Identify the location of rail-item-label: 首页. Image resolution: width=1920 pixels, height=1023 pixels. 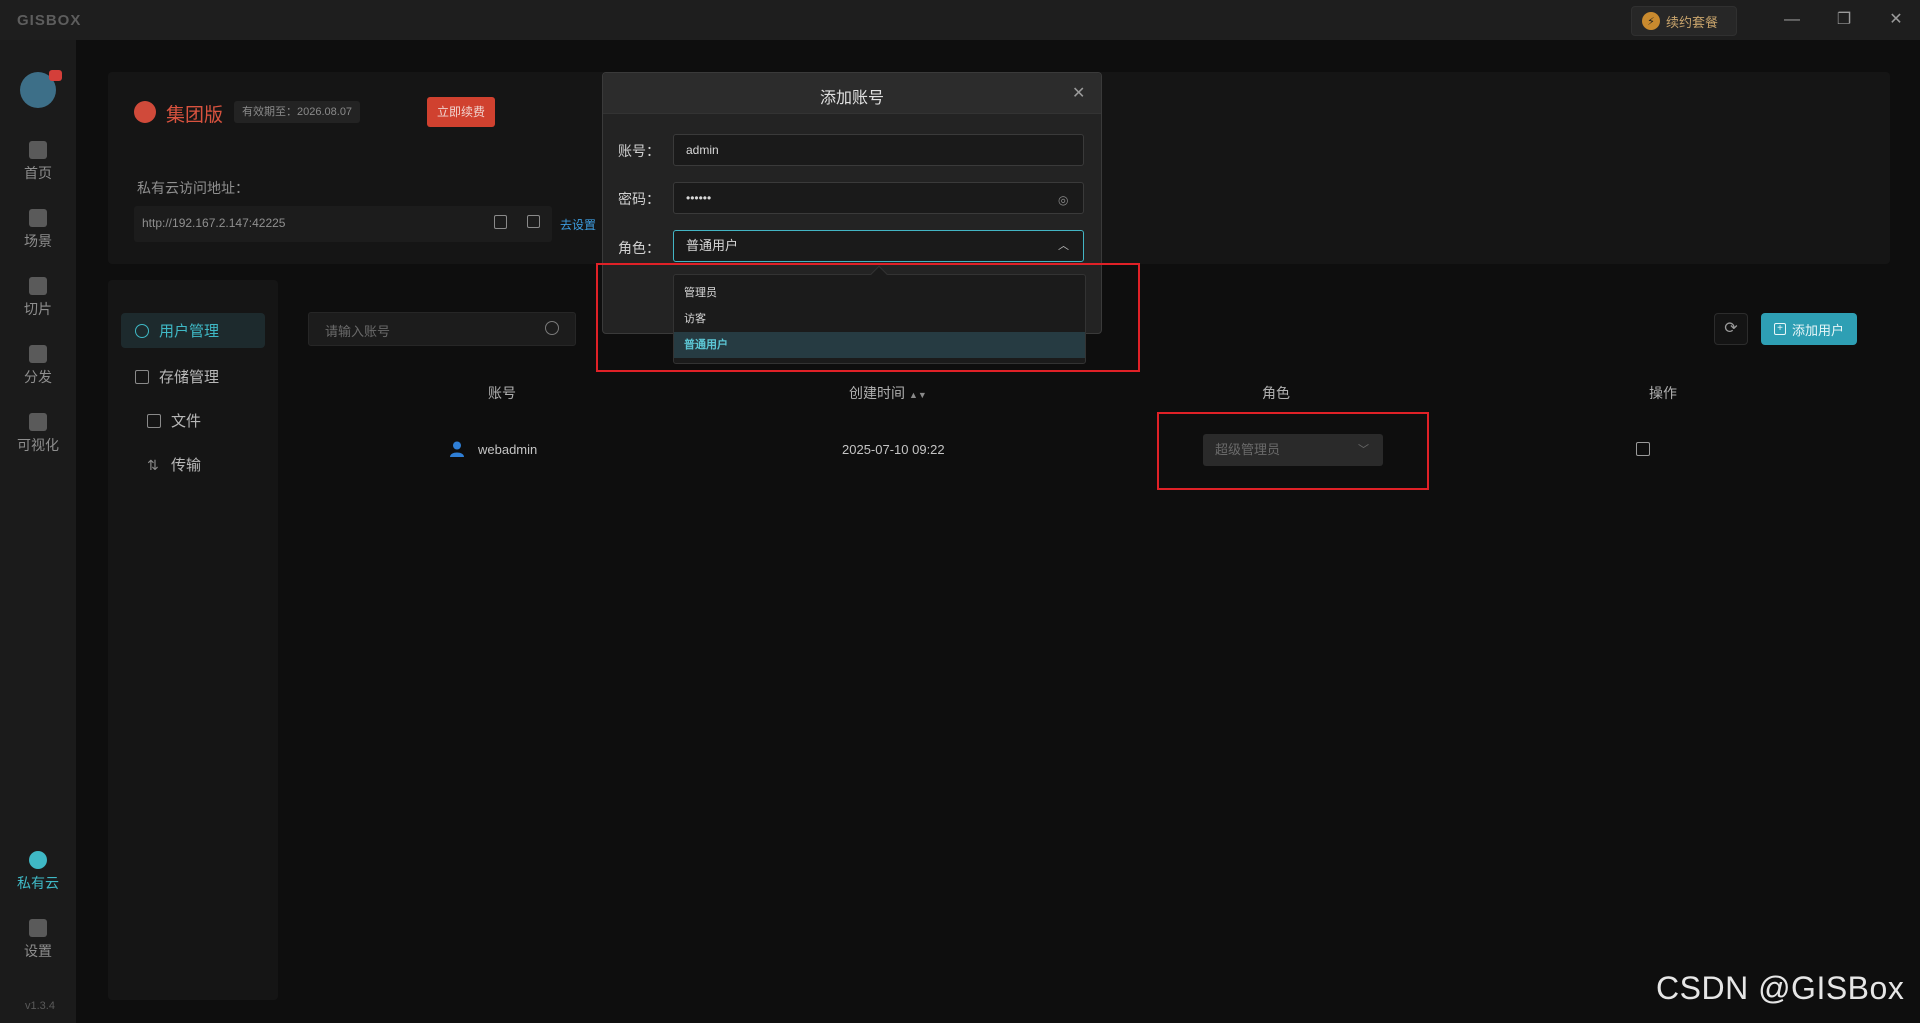
(38, 173).